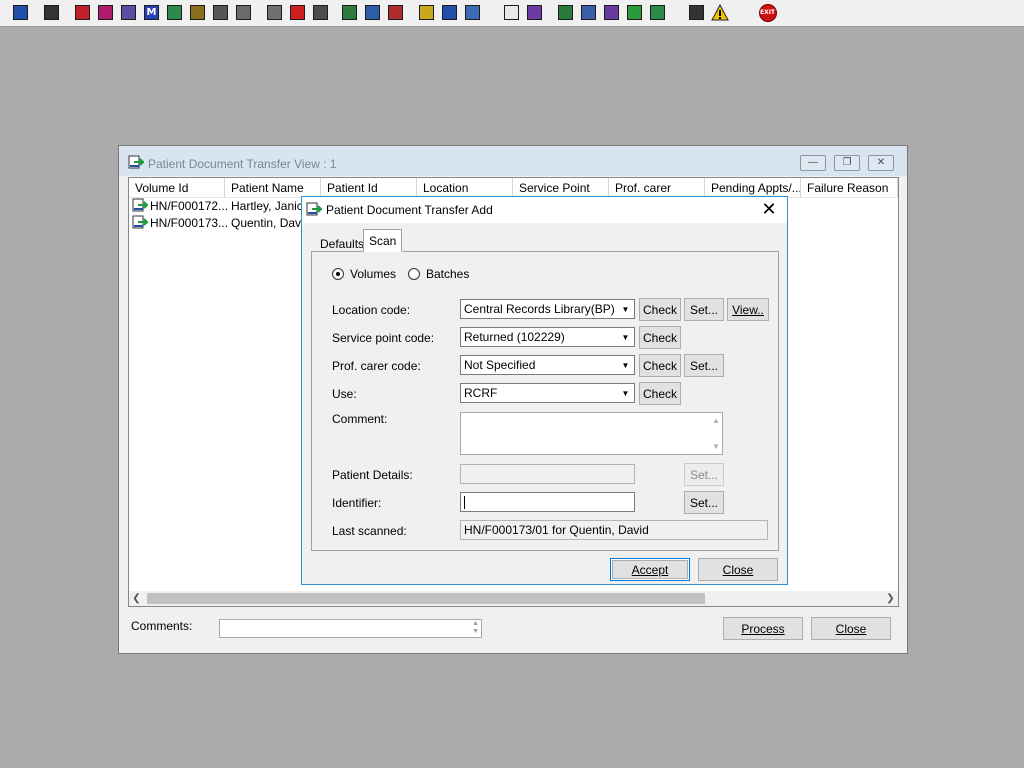  I want to click on comments-spin-icon: ▲ ▼, so click(475, 628).